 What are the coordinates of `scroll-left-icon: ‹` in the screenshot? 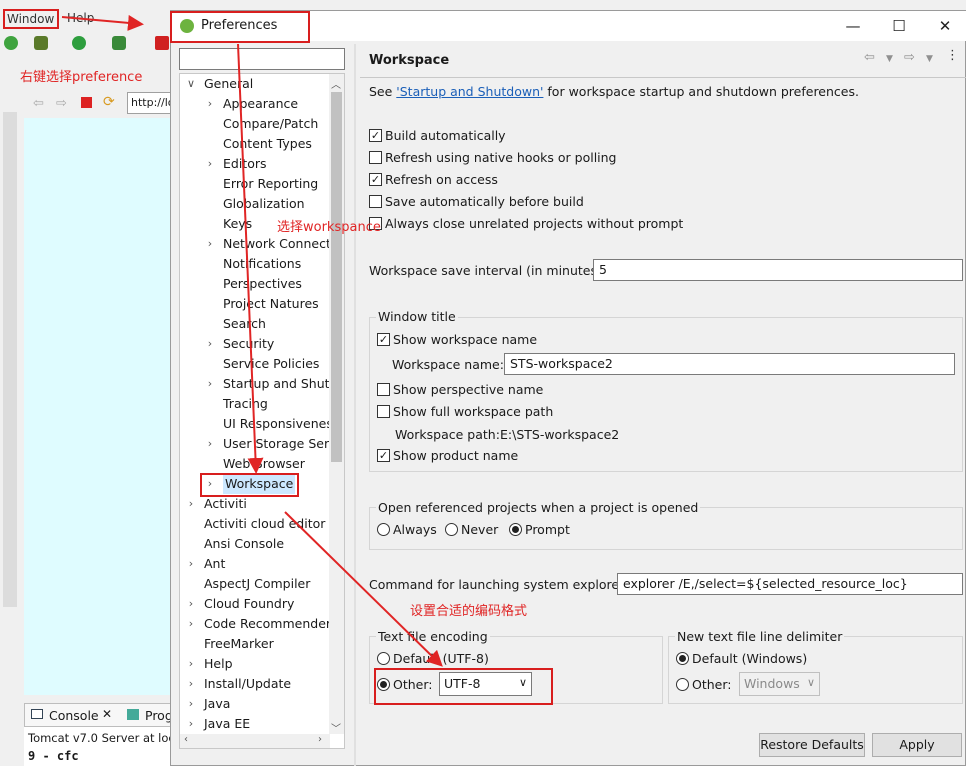 It's located at (186, 739).